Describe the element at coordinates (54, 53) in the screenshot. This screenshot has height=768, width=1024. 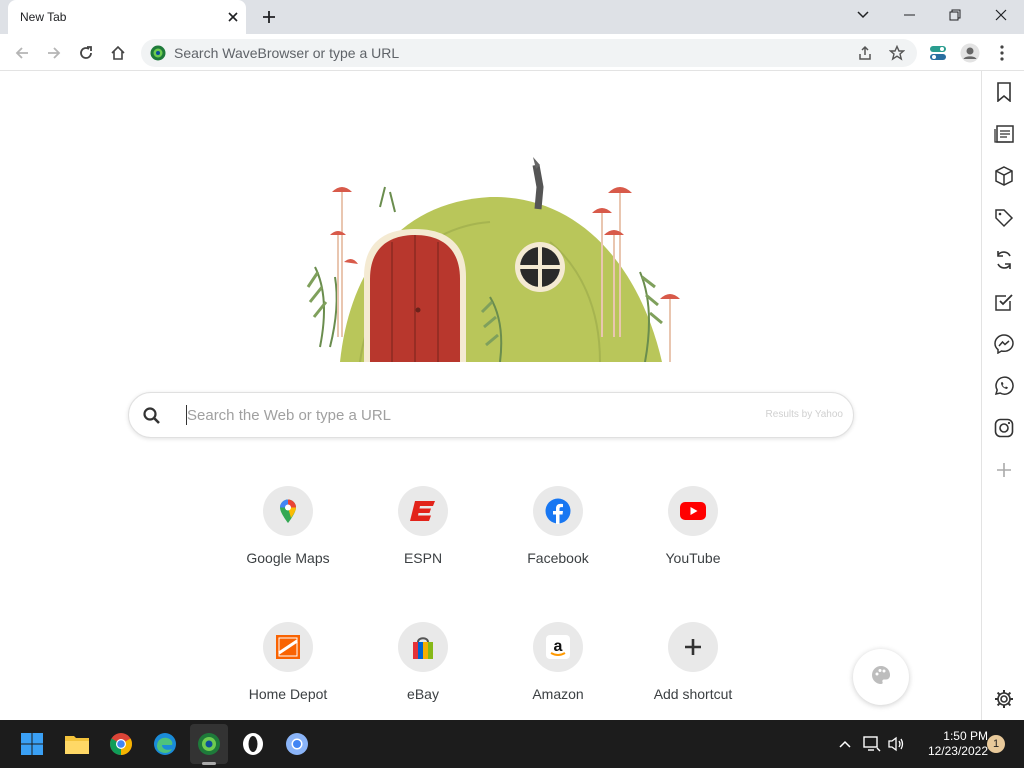
I see `forward-icon` at that location.